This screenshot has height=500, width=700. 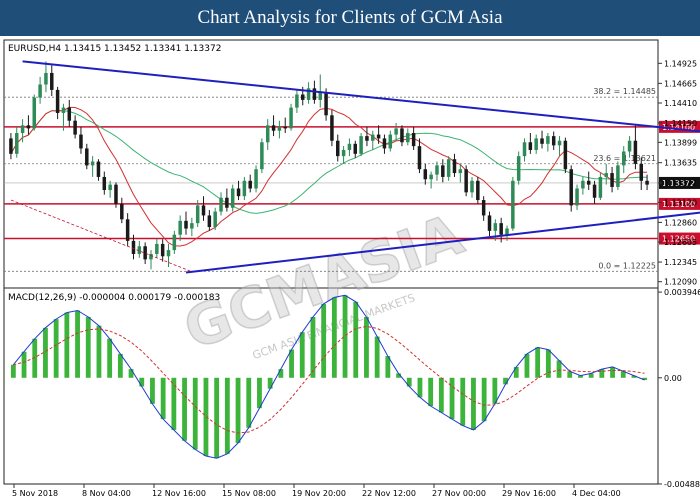 What do you see at coordinates (680, 63) in the screenshot?
I see `price-tick-label: 1.14925` at bounding box center [680, 63].